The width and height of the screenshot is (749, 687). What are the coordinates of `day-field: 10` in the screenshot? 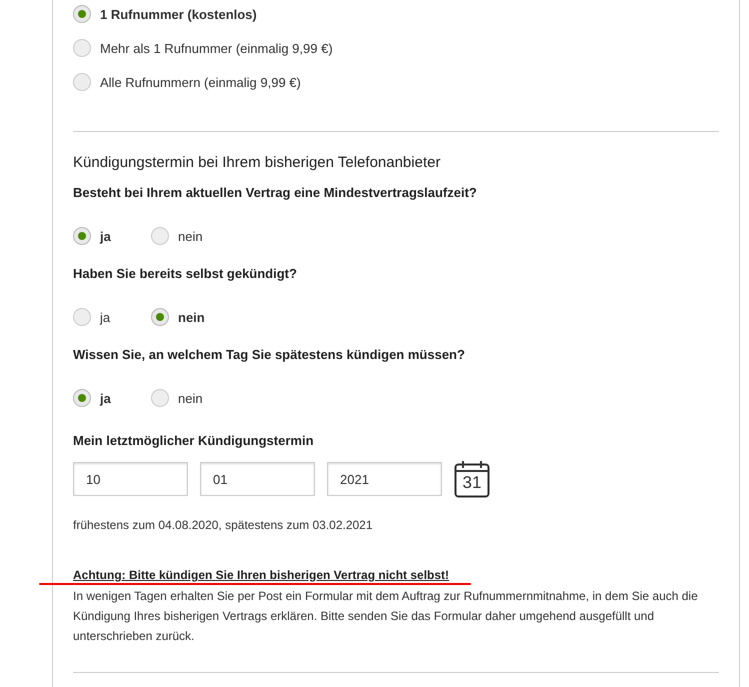 It's located at (130, 479).